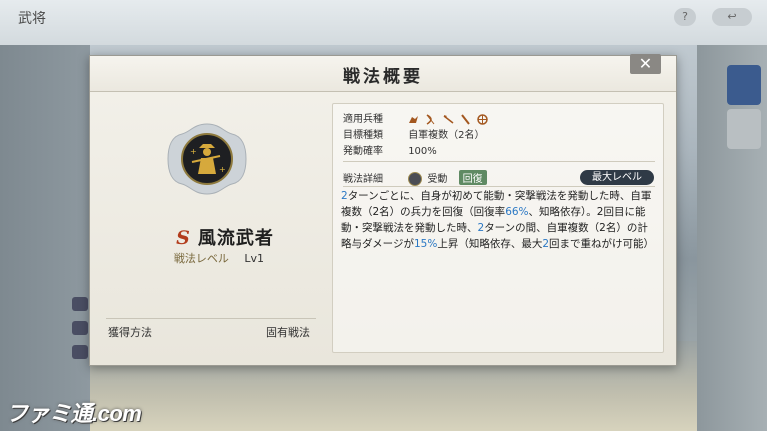 This screenshot has height=431, width=767. What do you see at coordinates (254, 258) in the screenshot?
I see `skill-level-value: Lv1` at bounding box center [254, 258].